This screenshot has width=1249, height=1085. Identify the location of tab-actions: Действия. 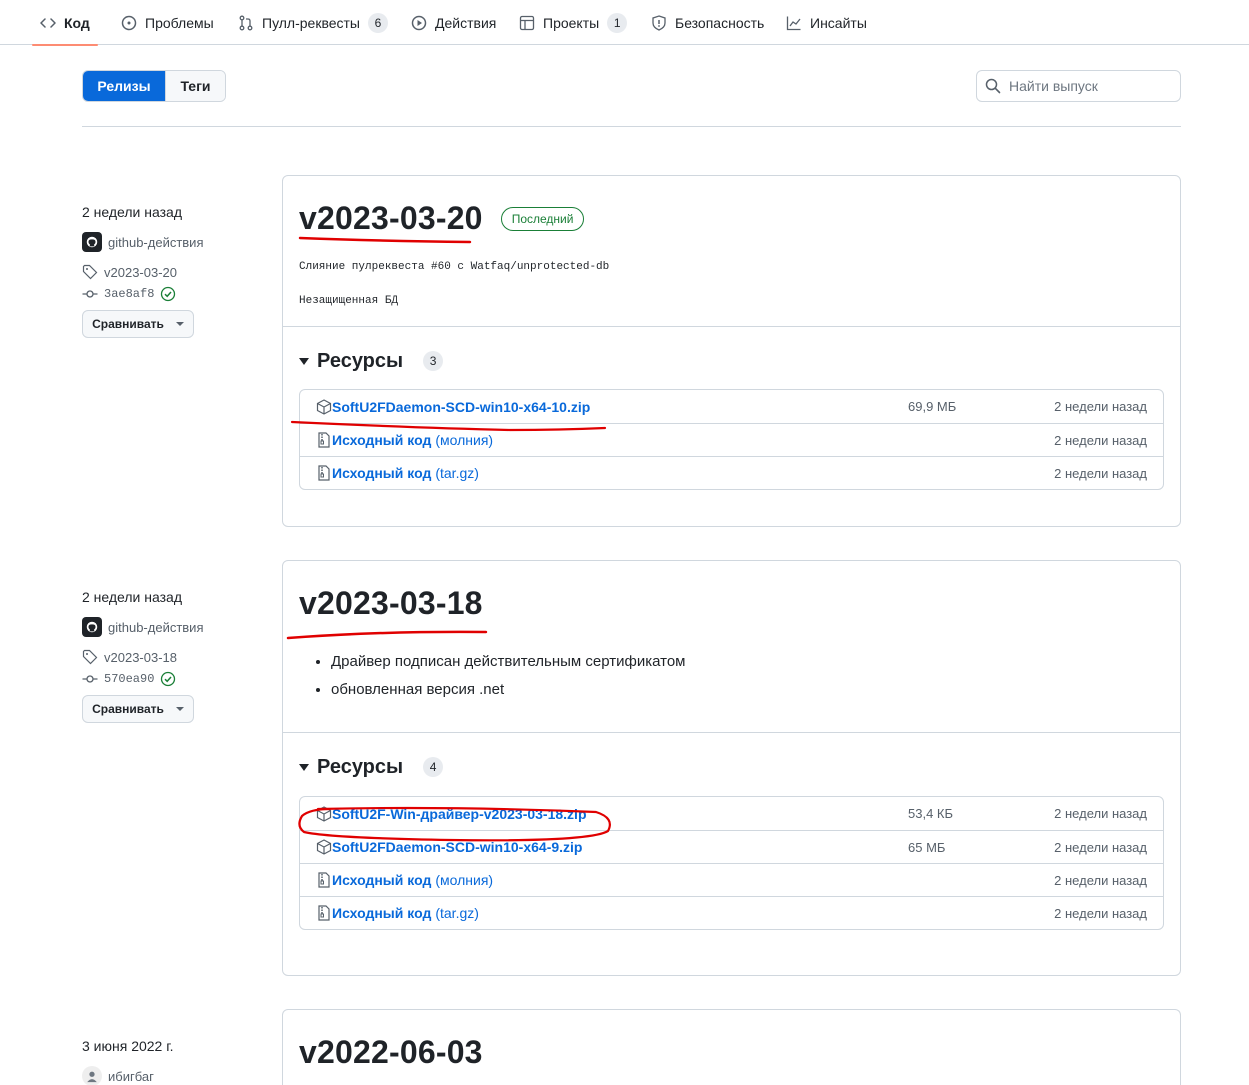
(453, 22).